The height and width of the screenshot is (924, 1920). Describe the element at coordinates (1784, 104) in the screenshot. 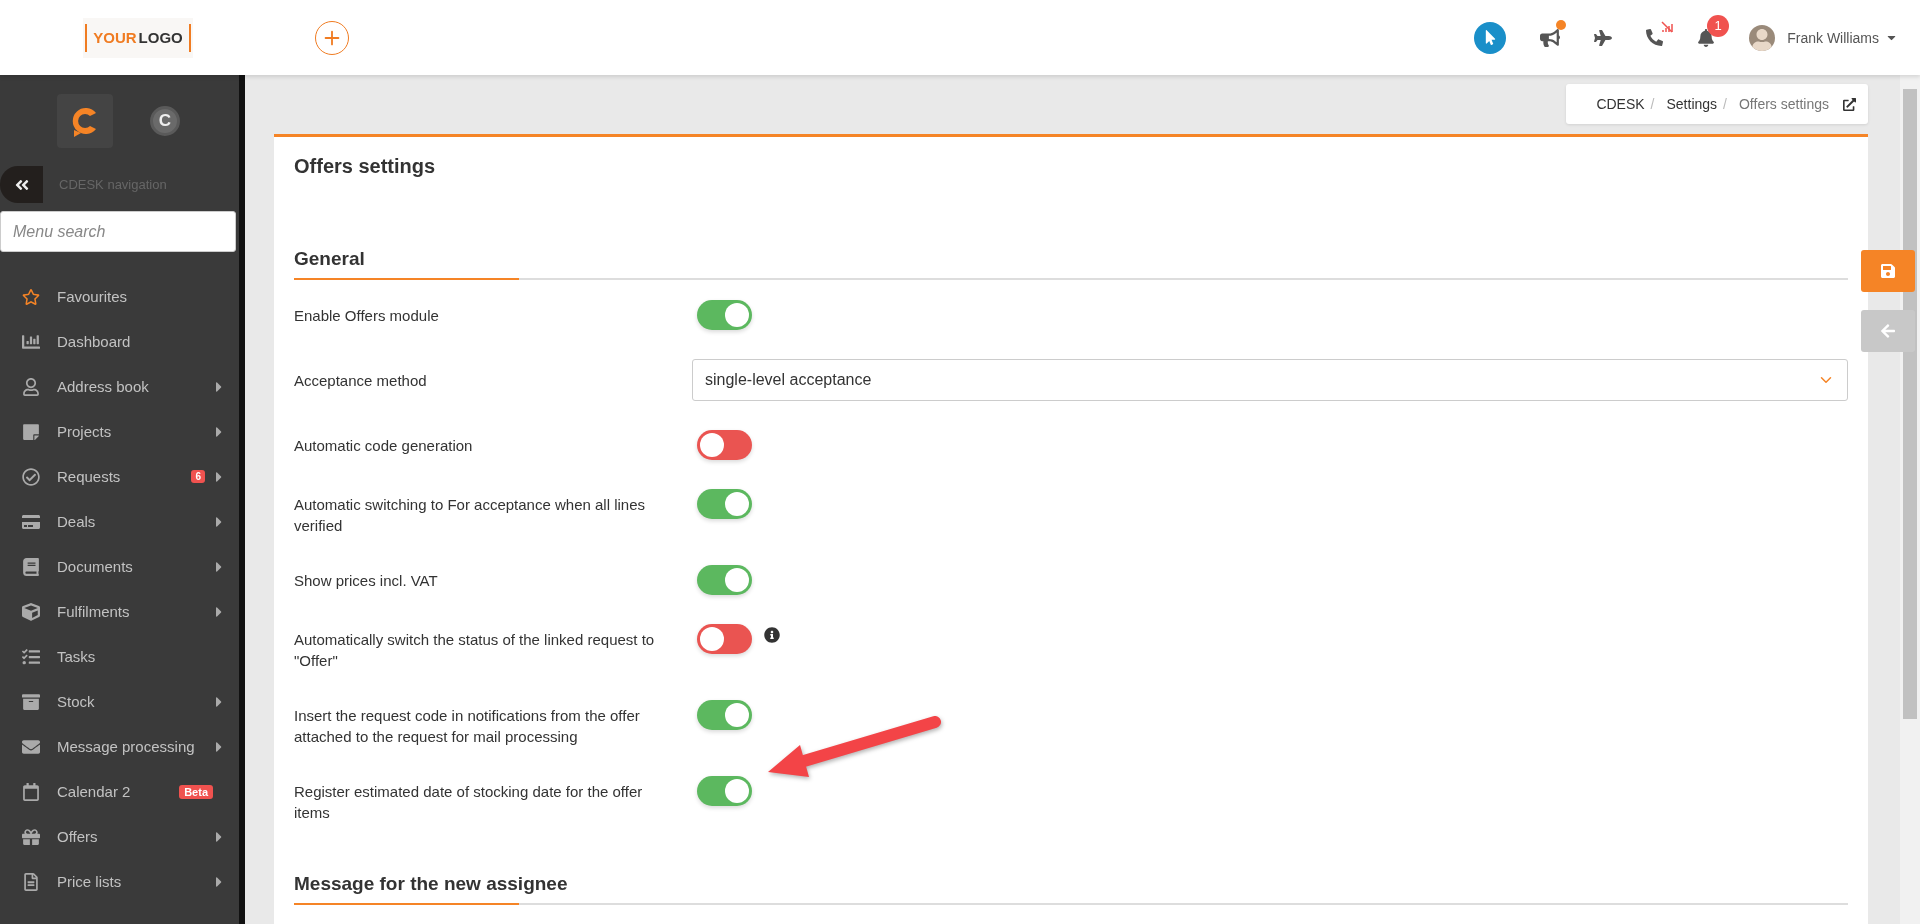

I see `breadcrumb-link: Offers settings` at that location.